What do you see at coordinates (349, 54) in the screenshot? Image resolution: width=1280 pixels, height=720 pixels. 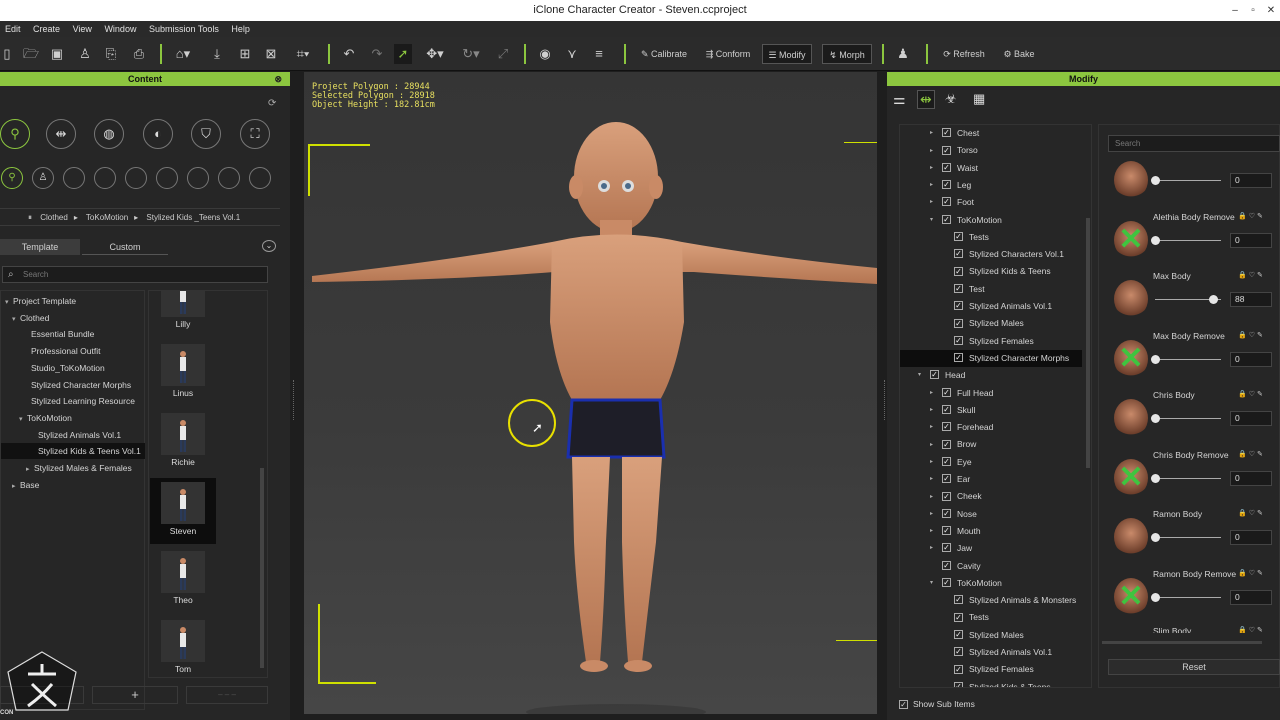 I see `undo-icon: ↶` at bounding box center [349, 54].